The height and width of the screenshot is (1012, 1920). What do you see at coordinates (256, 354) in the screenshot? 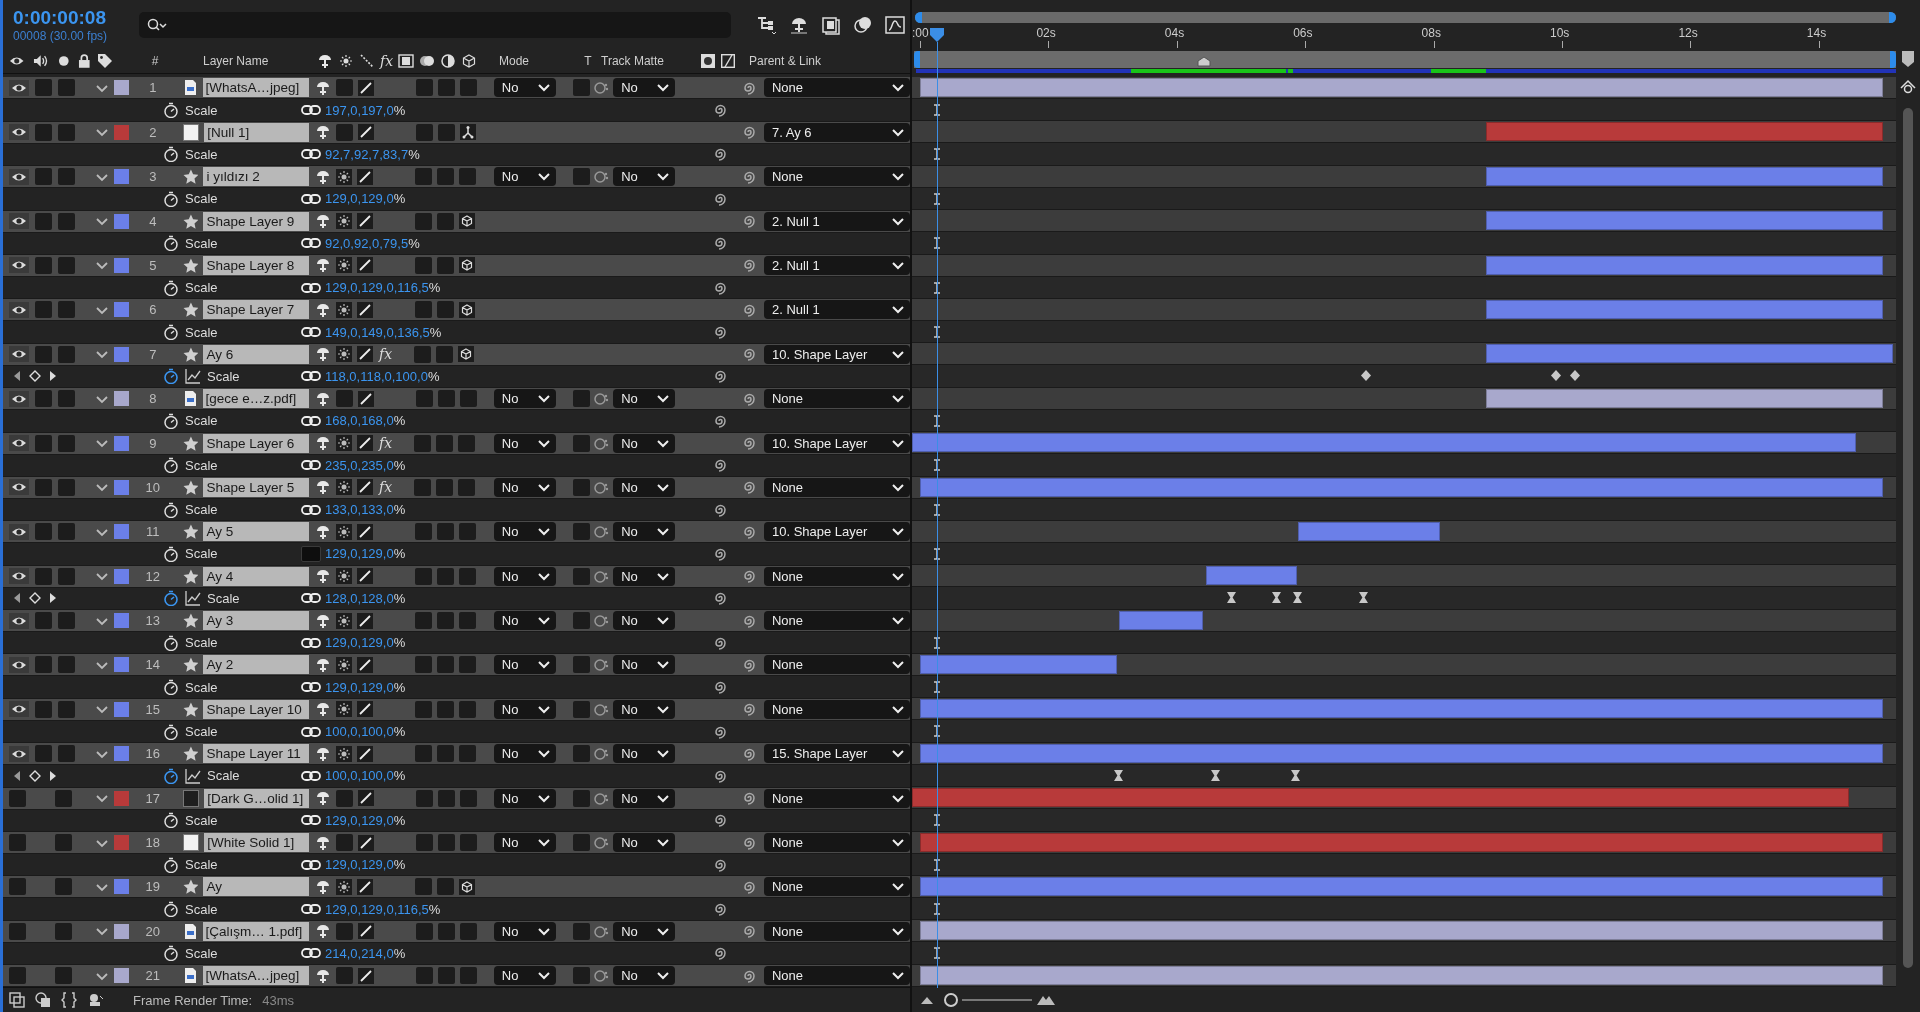
I see `layer-name: Ay 6` at bounding box center [256, 354].